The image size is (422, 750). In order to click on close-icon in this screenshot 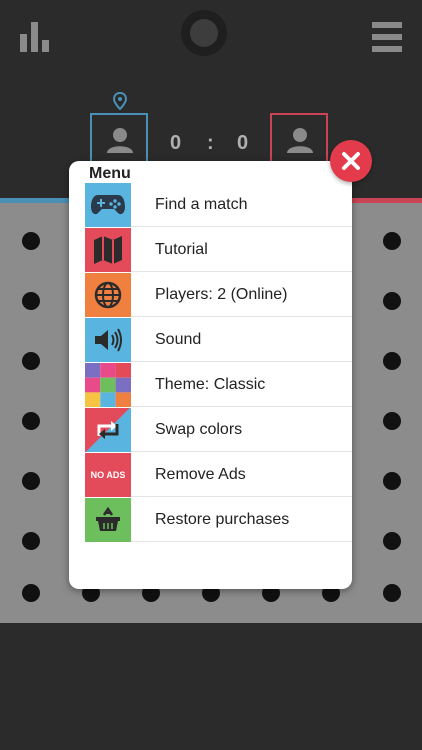, I will do `click(351, 161)`.